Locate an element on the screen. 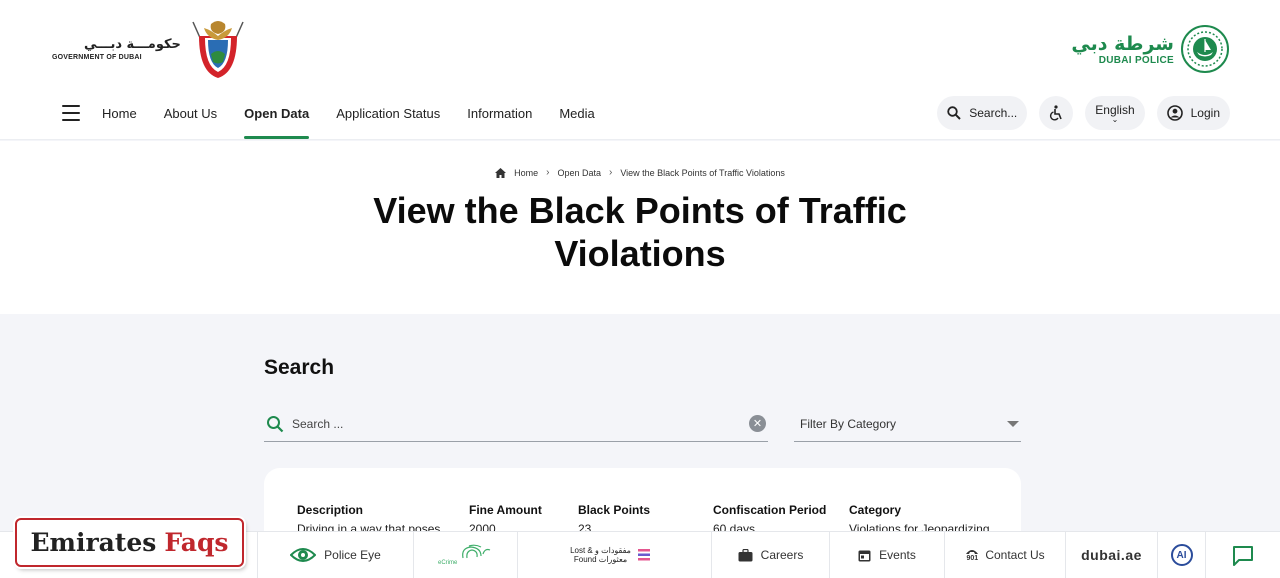  lost-and-found-link: Lost & مفقودات و Found معثورات is located at coordinates (615, 554).